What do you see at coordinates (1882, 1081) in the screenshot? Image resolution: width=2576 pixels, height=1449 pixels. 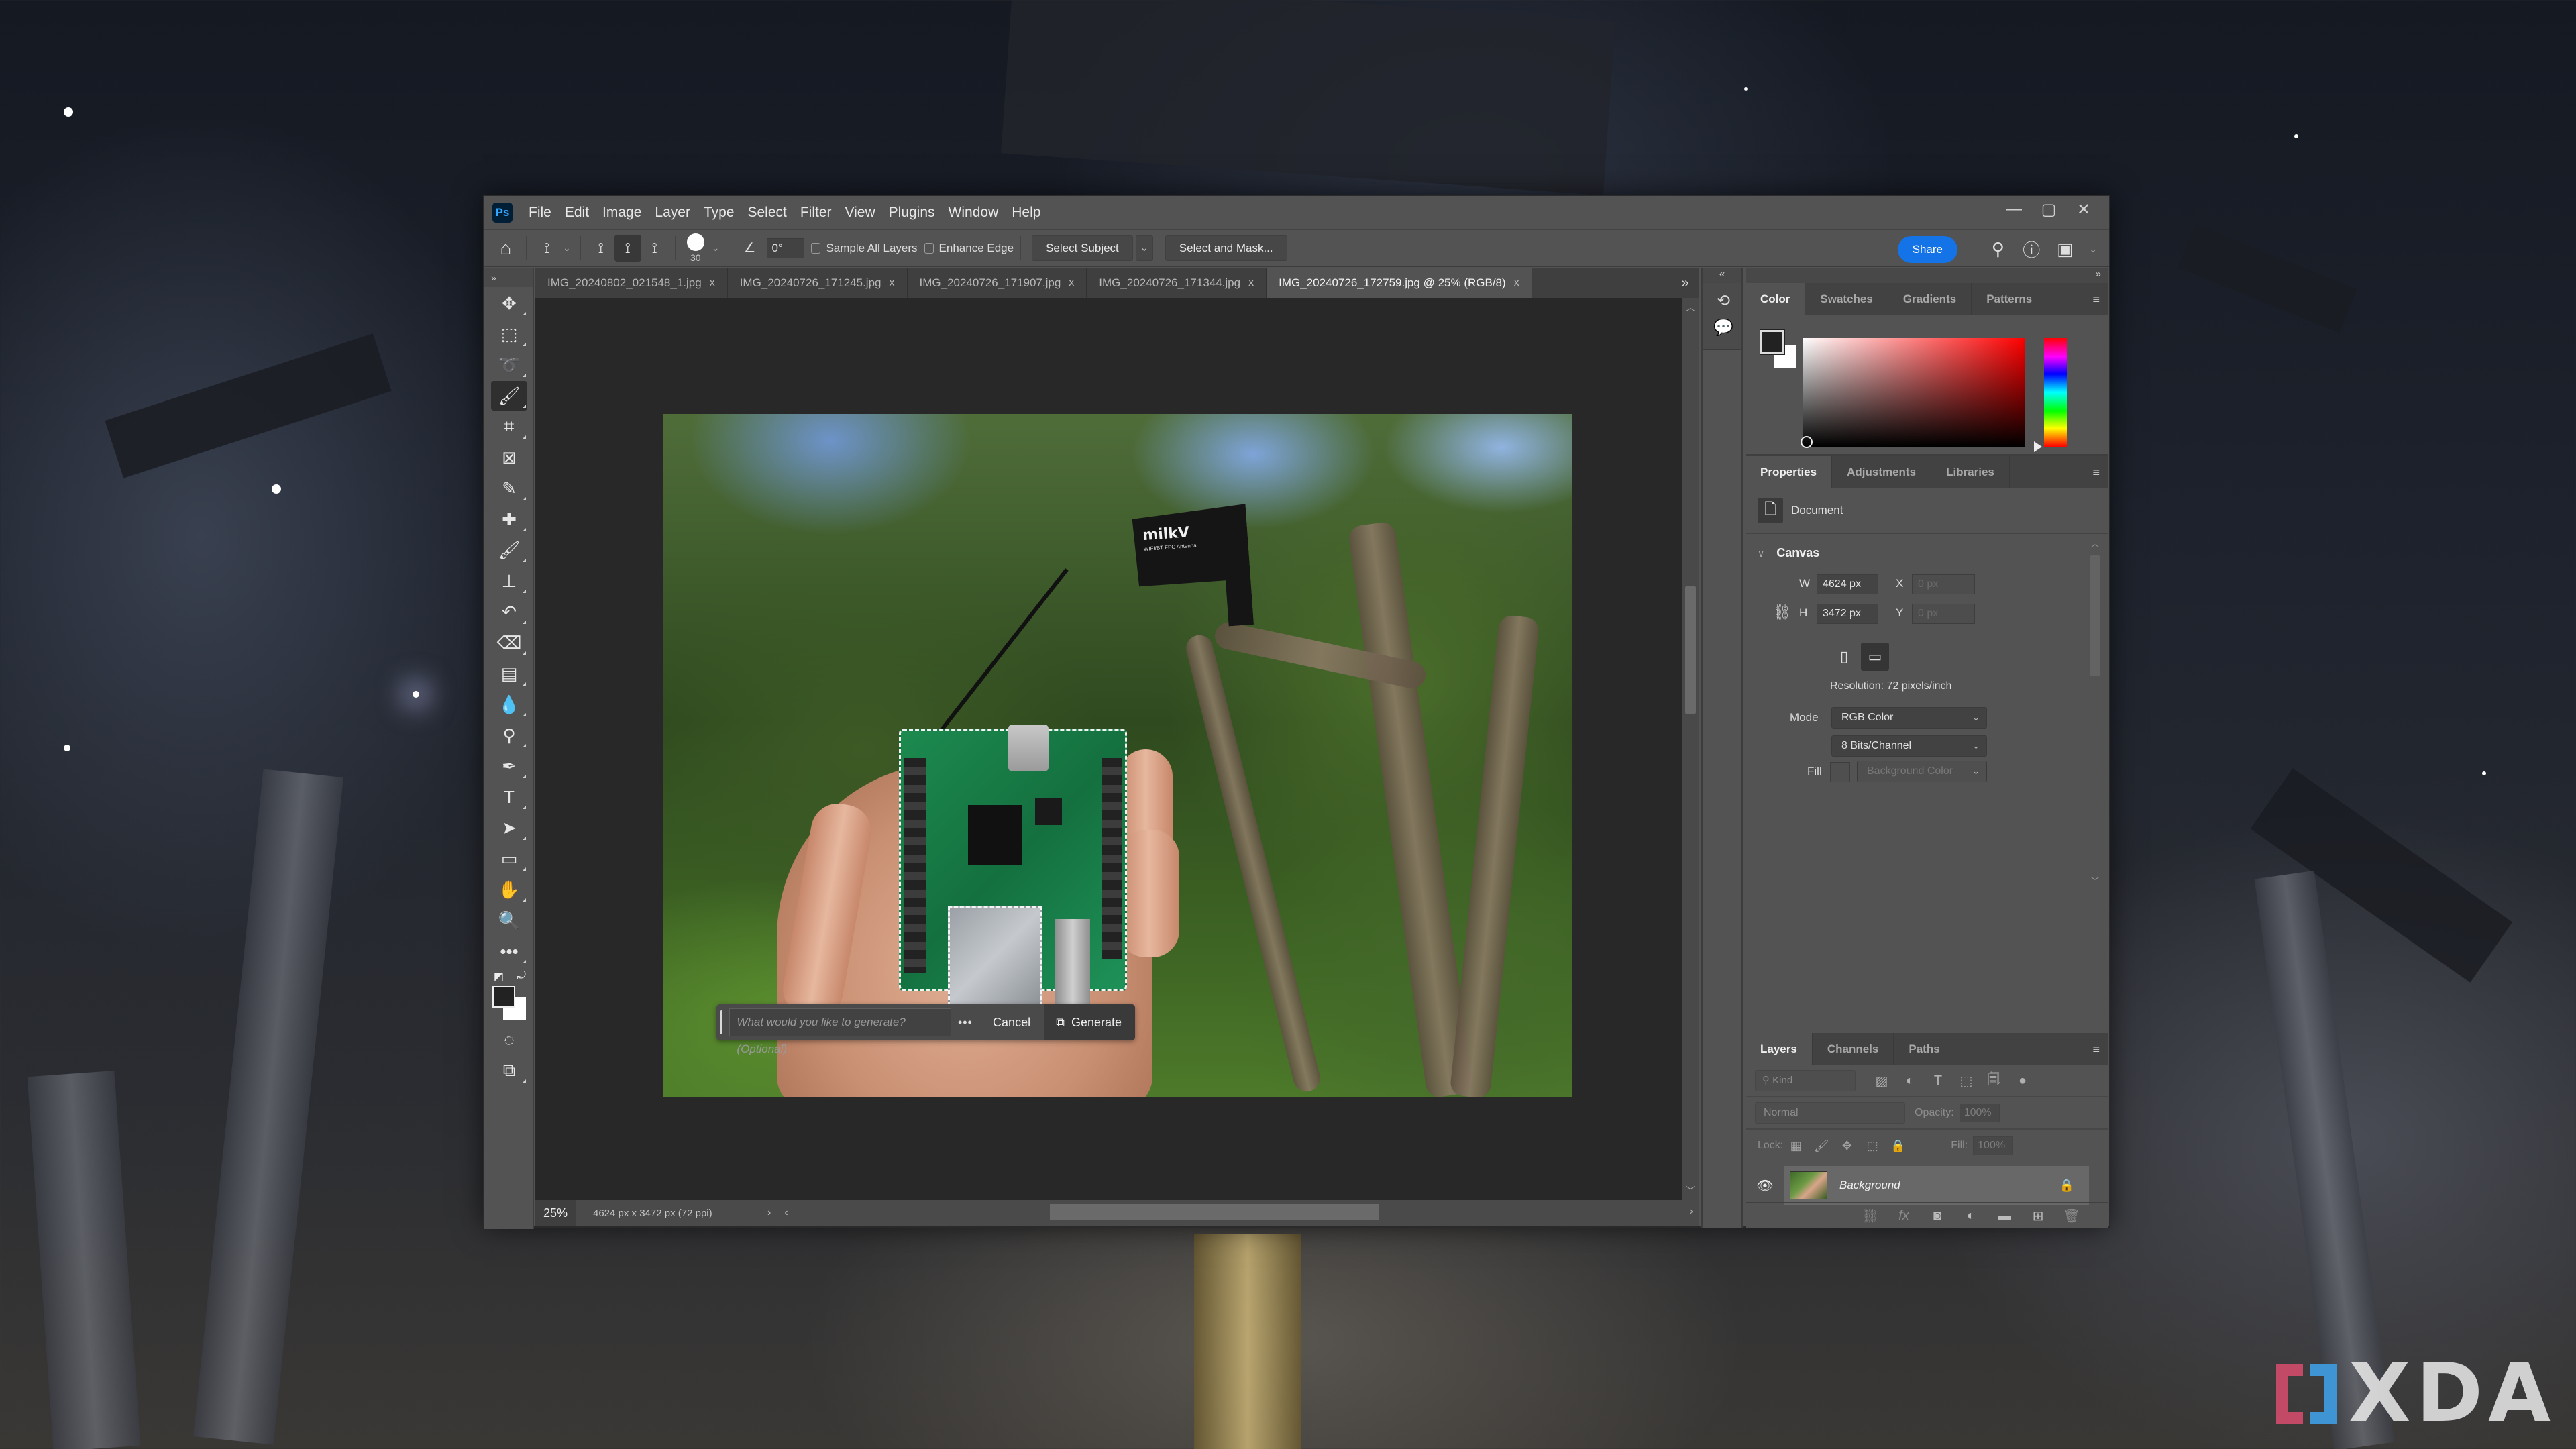 I see `pixel-layer-filter-icon: ▨` at bounding box center [1882, 1081].